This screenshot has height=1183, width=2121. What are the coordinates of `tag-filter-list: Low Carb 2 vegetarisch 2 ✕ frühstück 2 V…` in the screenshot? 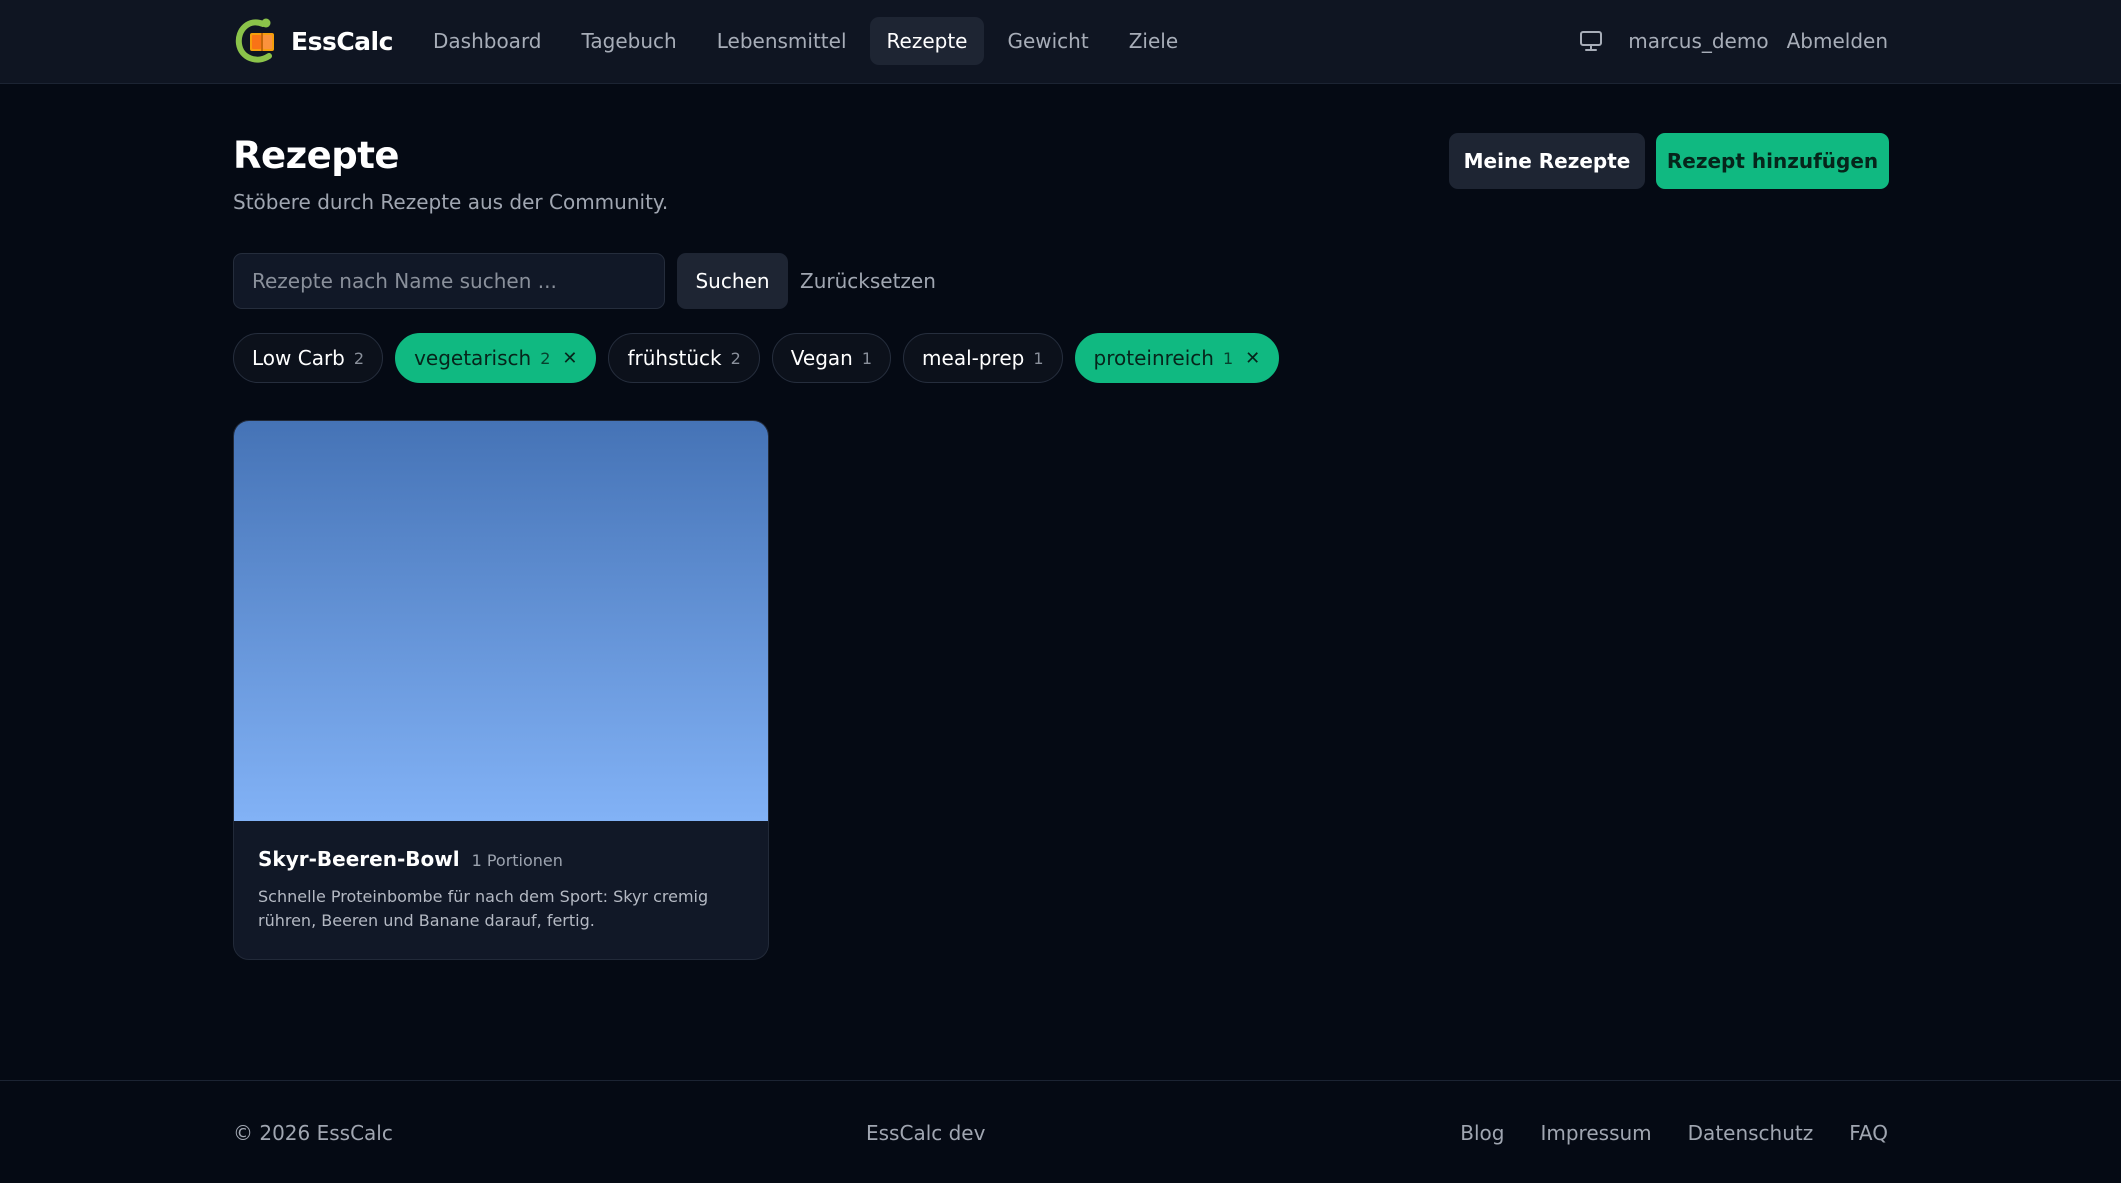 It's located at (756, 358).